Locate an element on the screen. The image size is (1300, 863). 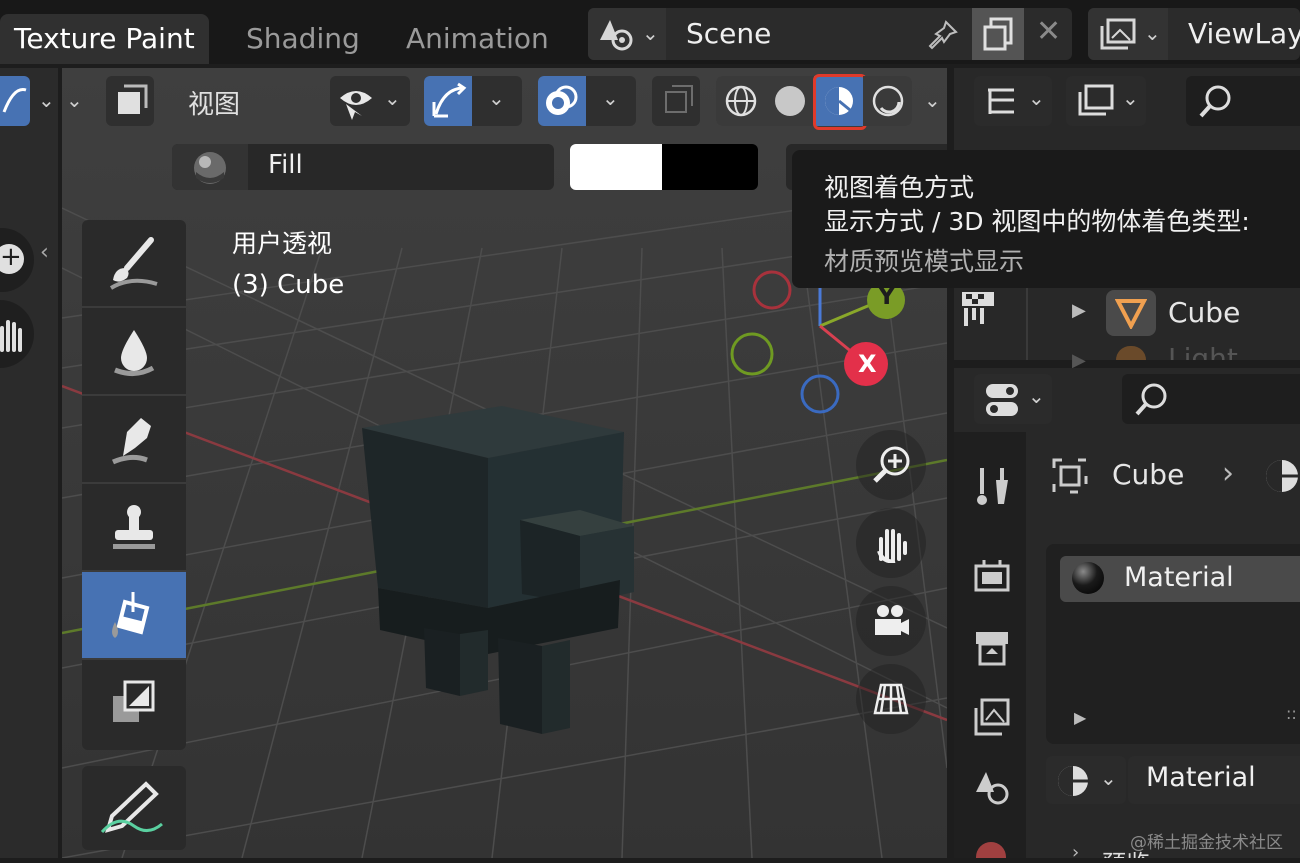
material-sphere-icon is located at coordinates (1088, 578).